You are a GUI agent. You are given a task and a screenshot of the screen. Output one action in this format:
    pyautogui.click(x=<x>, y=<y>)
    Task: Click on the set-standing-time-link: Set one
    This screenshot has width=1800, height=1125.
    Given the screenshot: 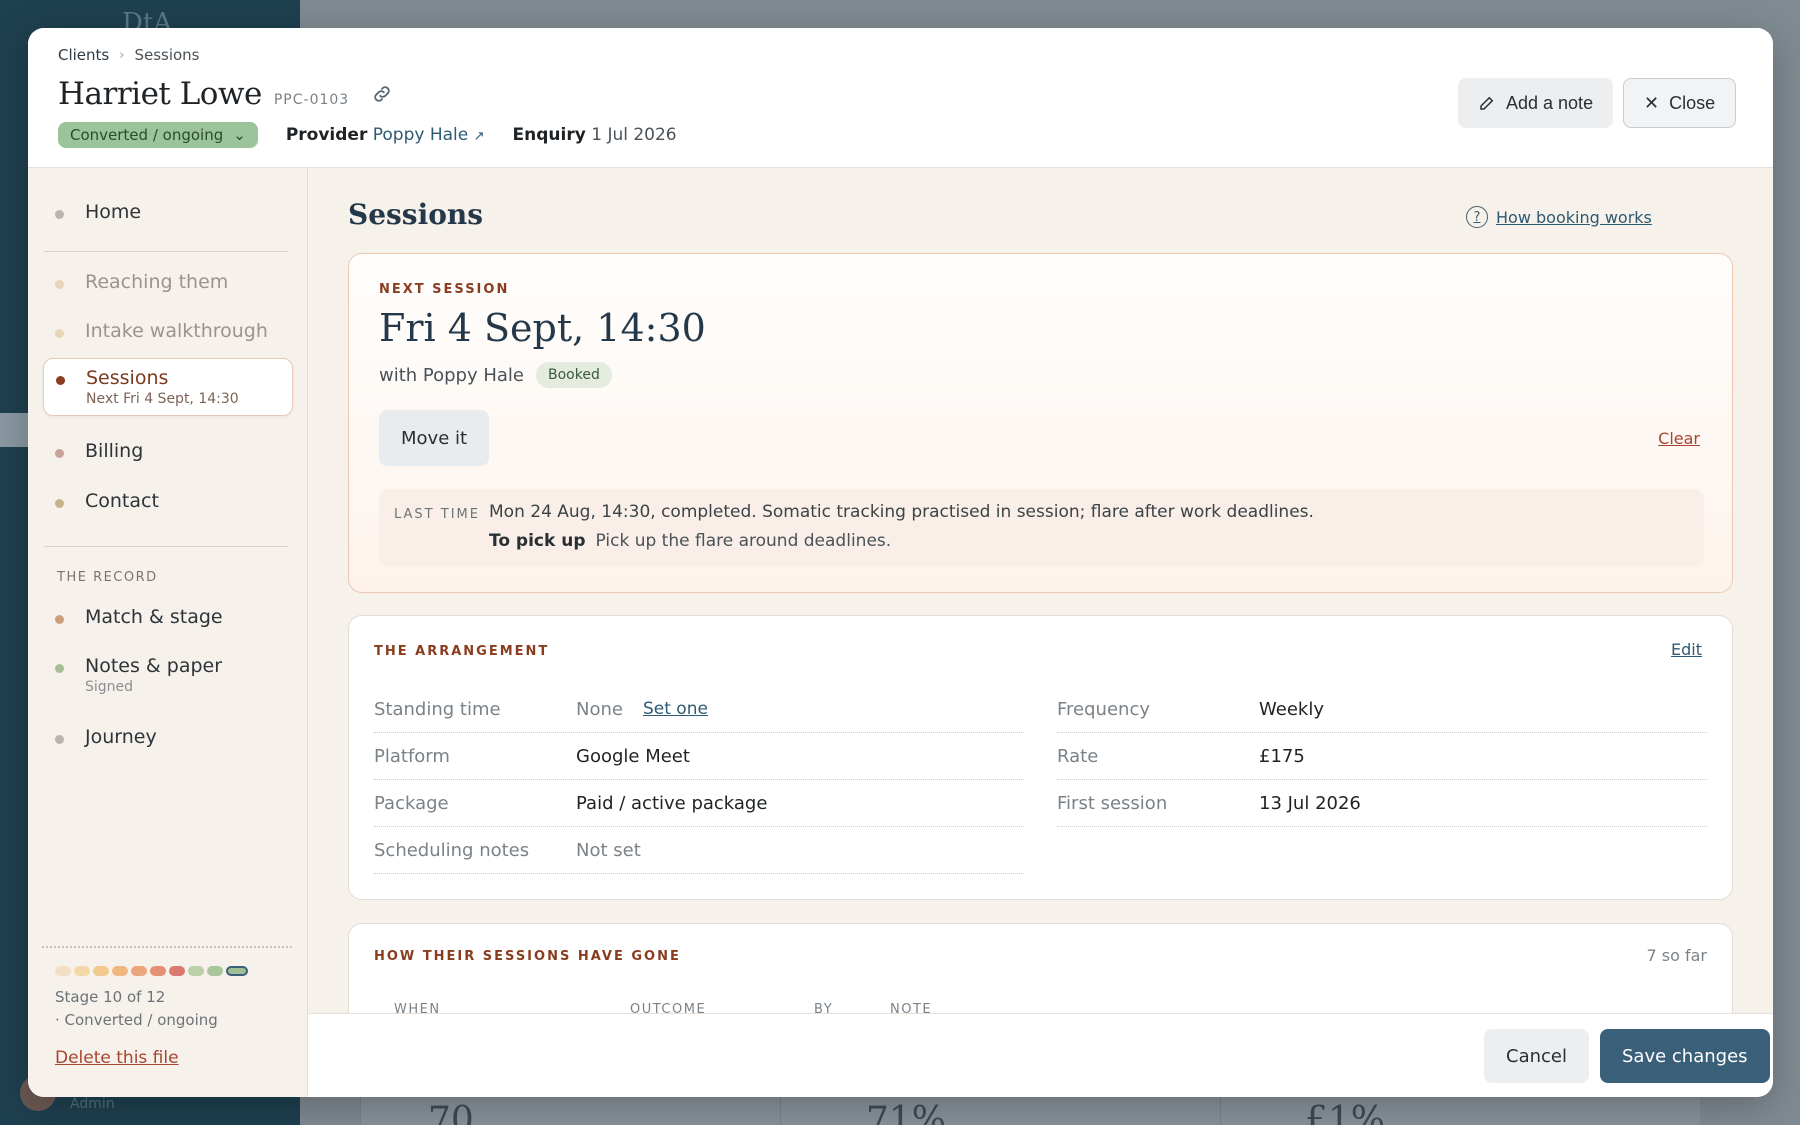 What is the action you would take?
    pyautogui.click(x=675, y=709)
    